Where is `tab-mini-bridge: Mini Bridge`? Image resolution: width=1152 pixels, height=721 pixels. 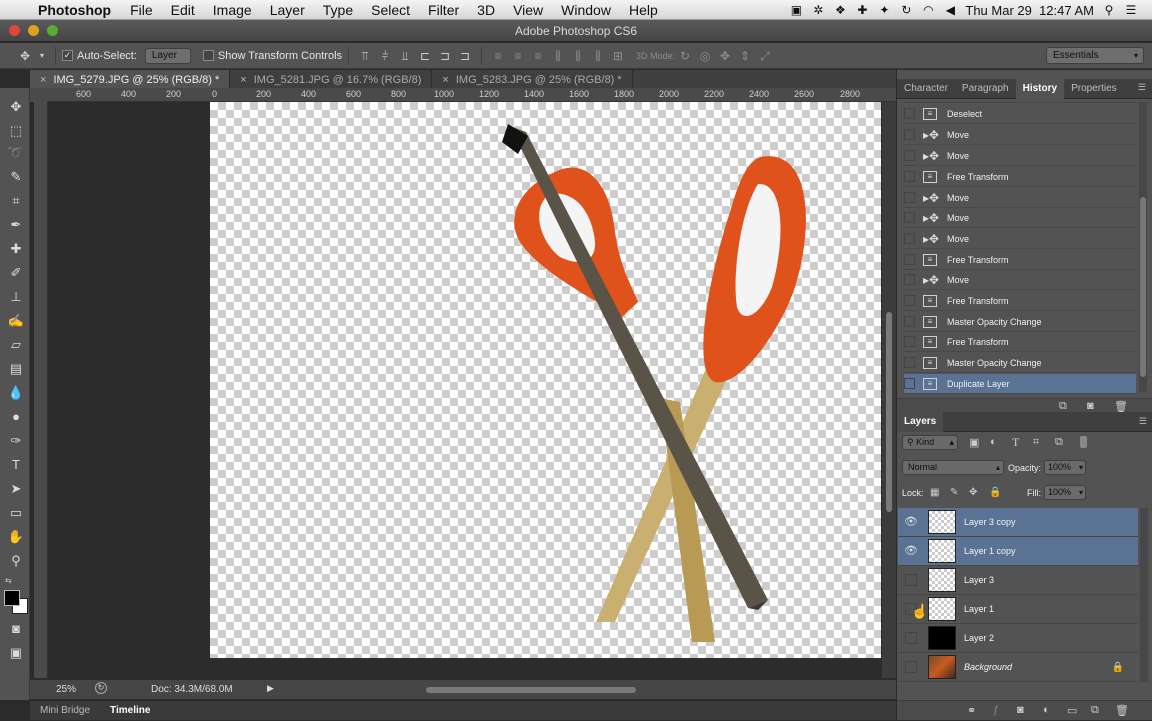 tab-mini-bridge: Mini Bridge is located at coordinates (65, 711).